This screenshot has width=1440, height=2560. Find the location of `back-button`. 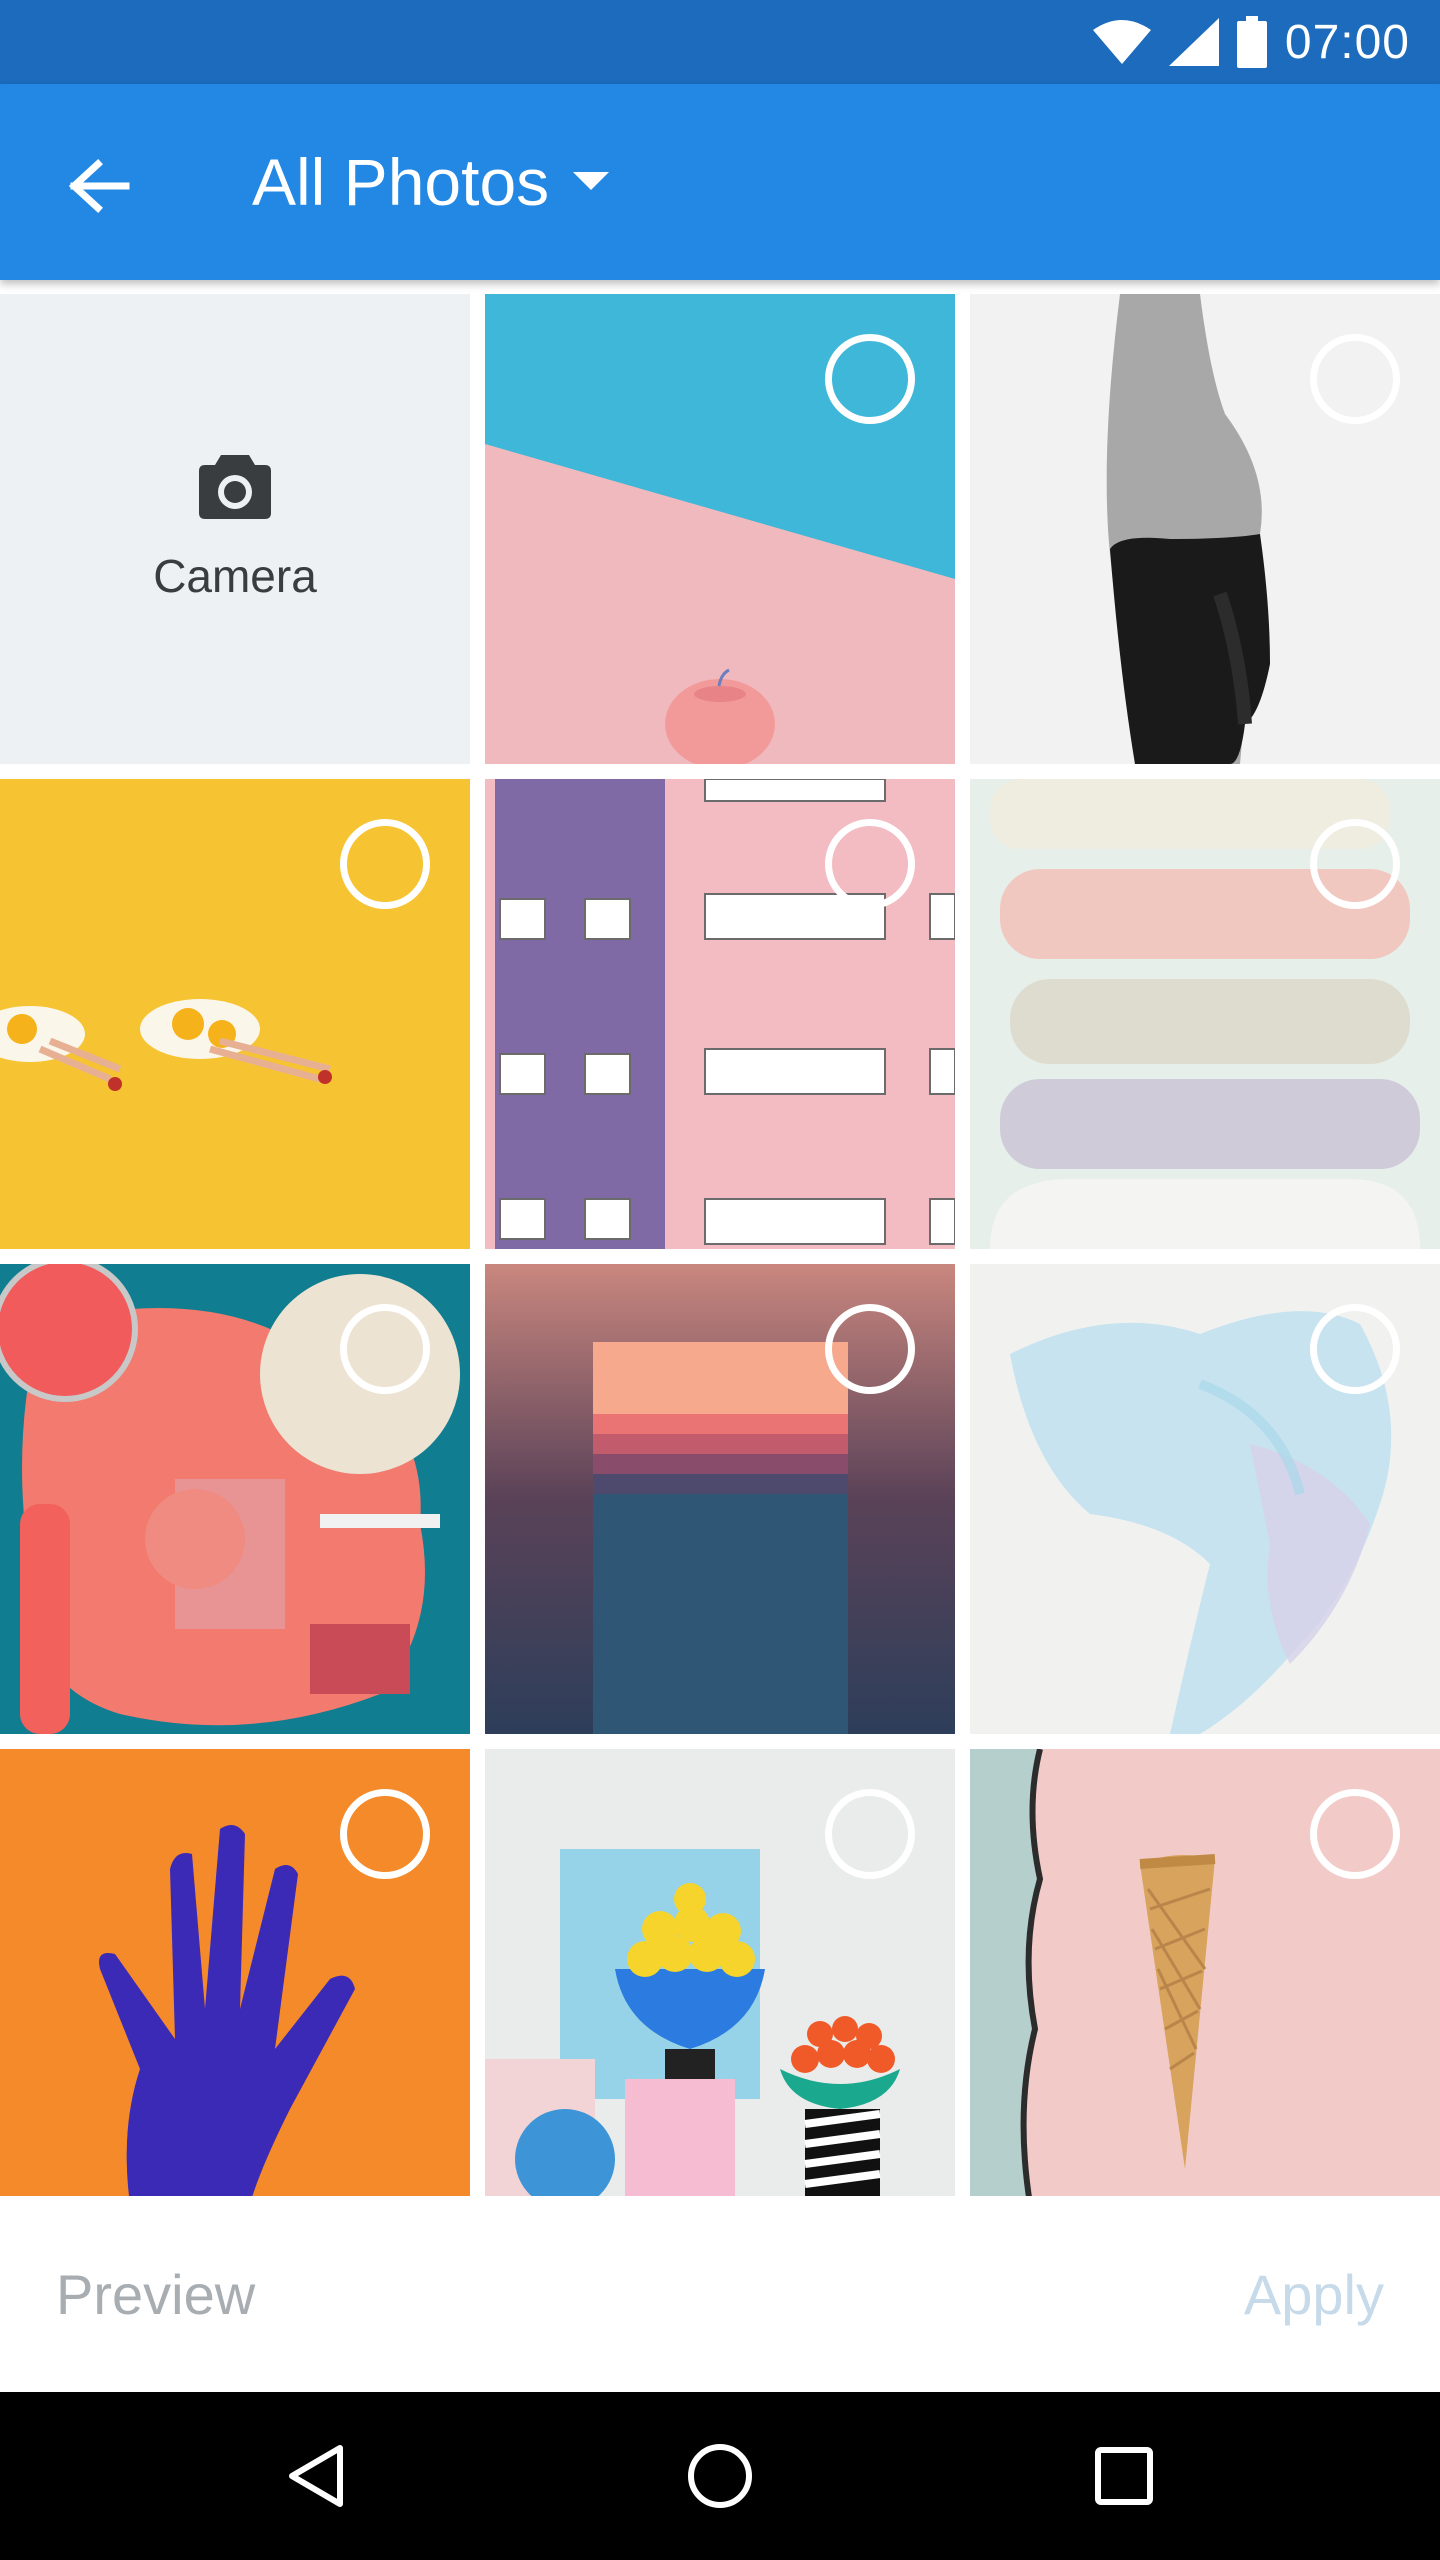

back-button is located at coordinates (98, 186).